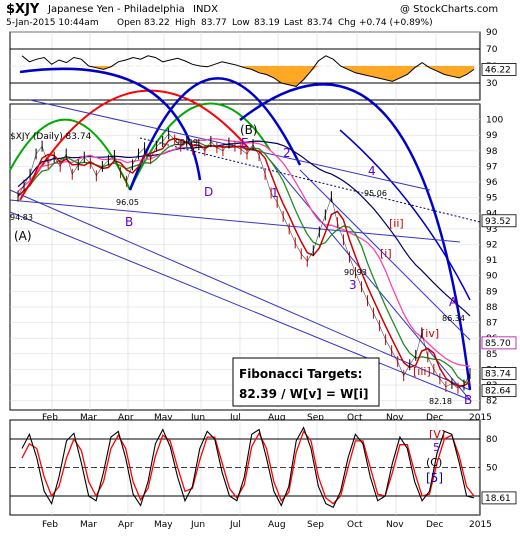 This screenshot has width=520, height=544. Describe the element at coordinates (449, 9) in the screenshot. I see `stockcharts-brand: @ StockCharts.com` at that location.